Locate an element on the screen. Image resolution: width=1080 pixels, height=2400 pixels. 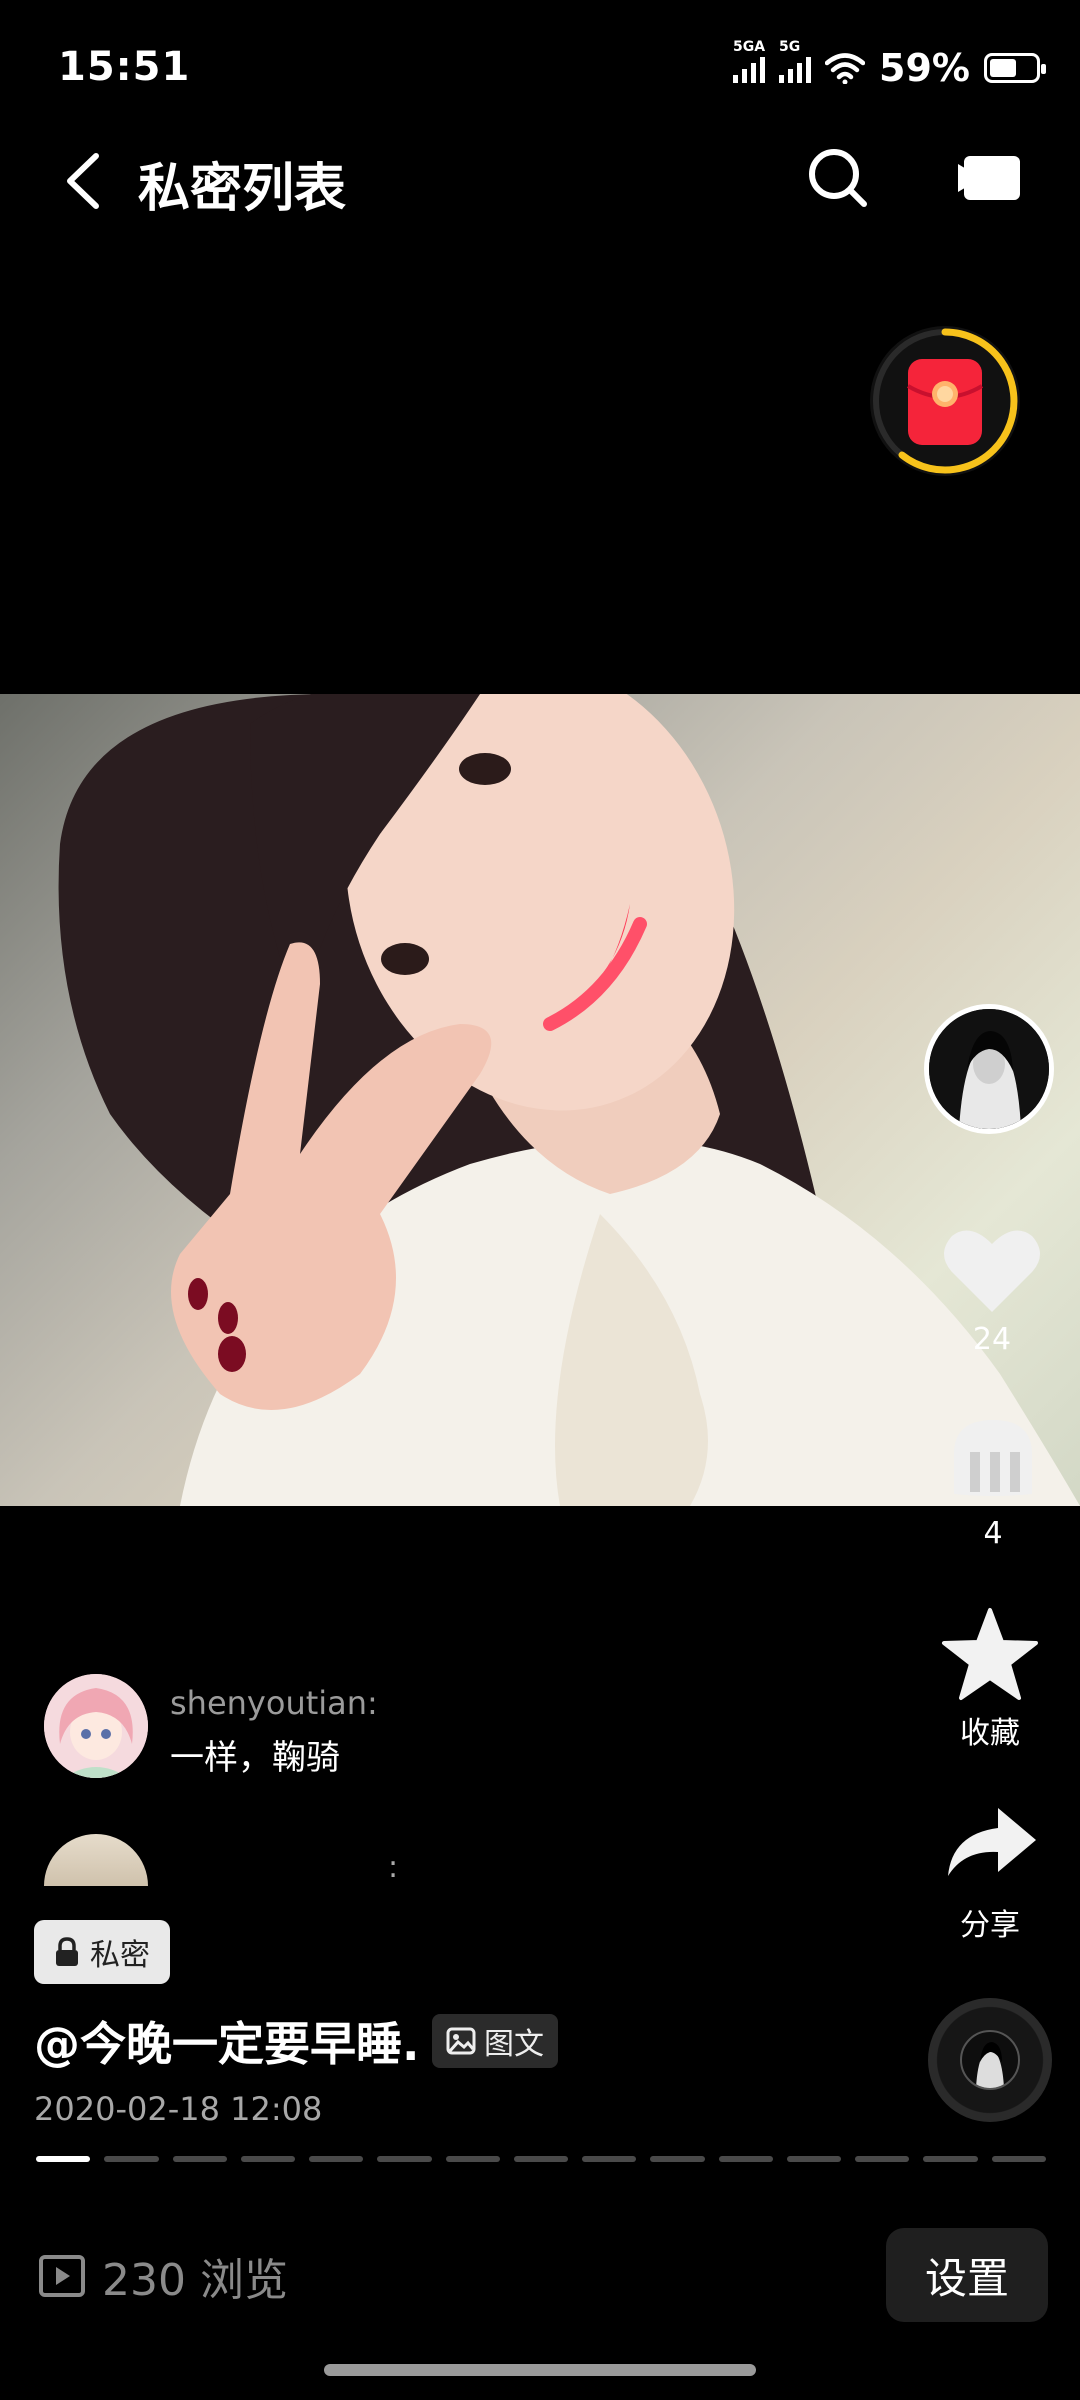
red-packet-icon is located at coordinates (945, 401).